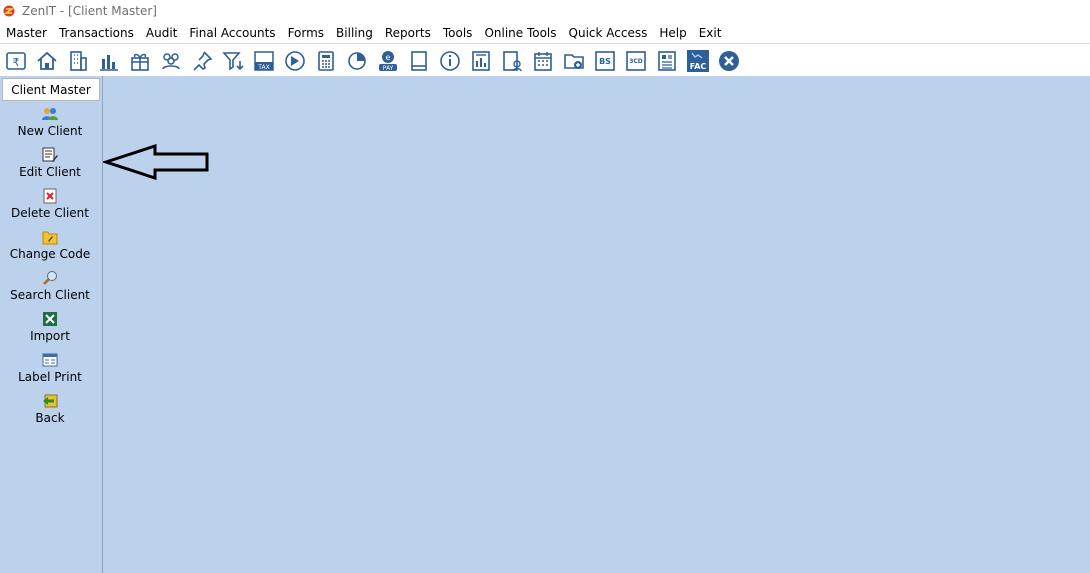  I want to click on home-icon, so click(47, 61).